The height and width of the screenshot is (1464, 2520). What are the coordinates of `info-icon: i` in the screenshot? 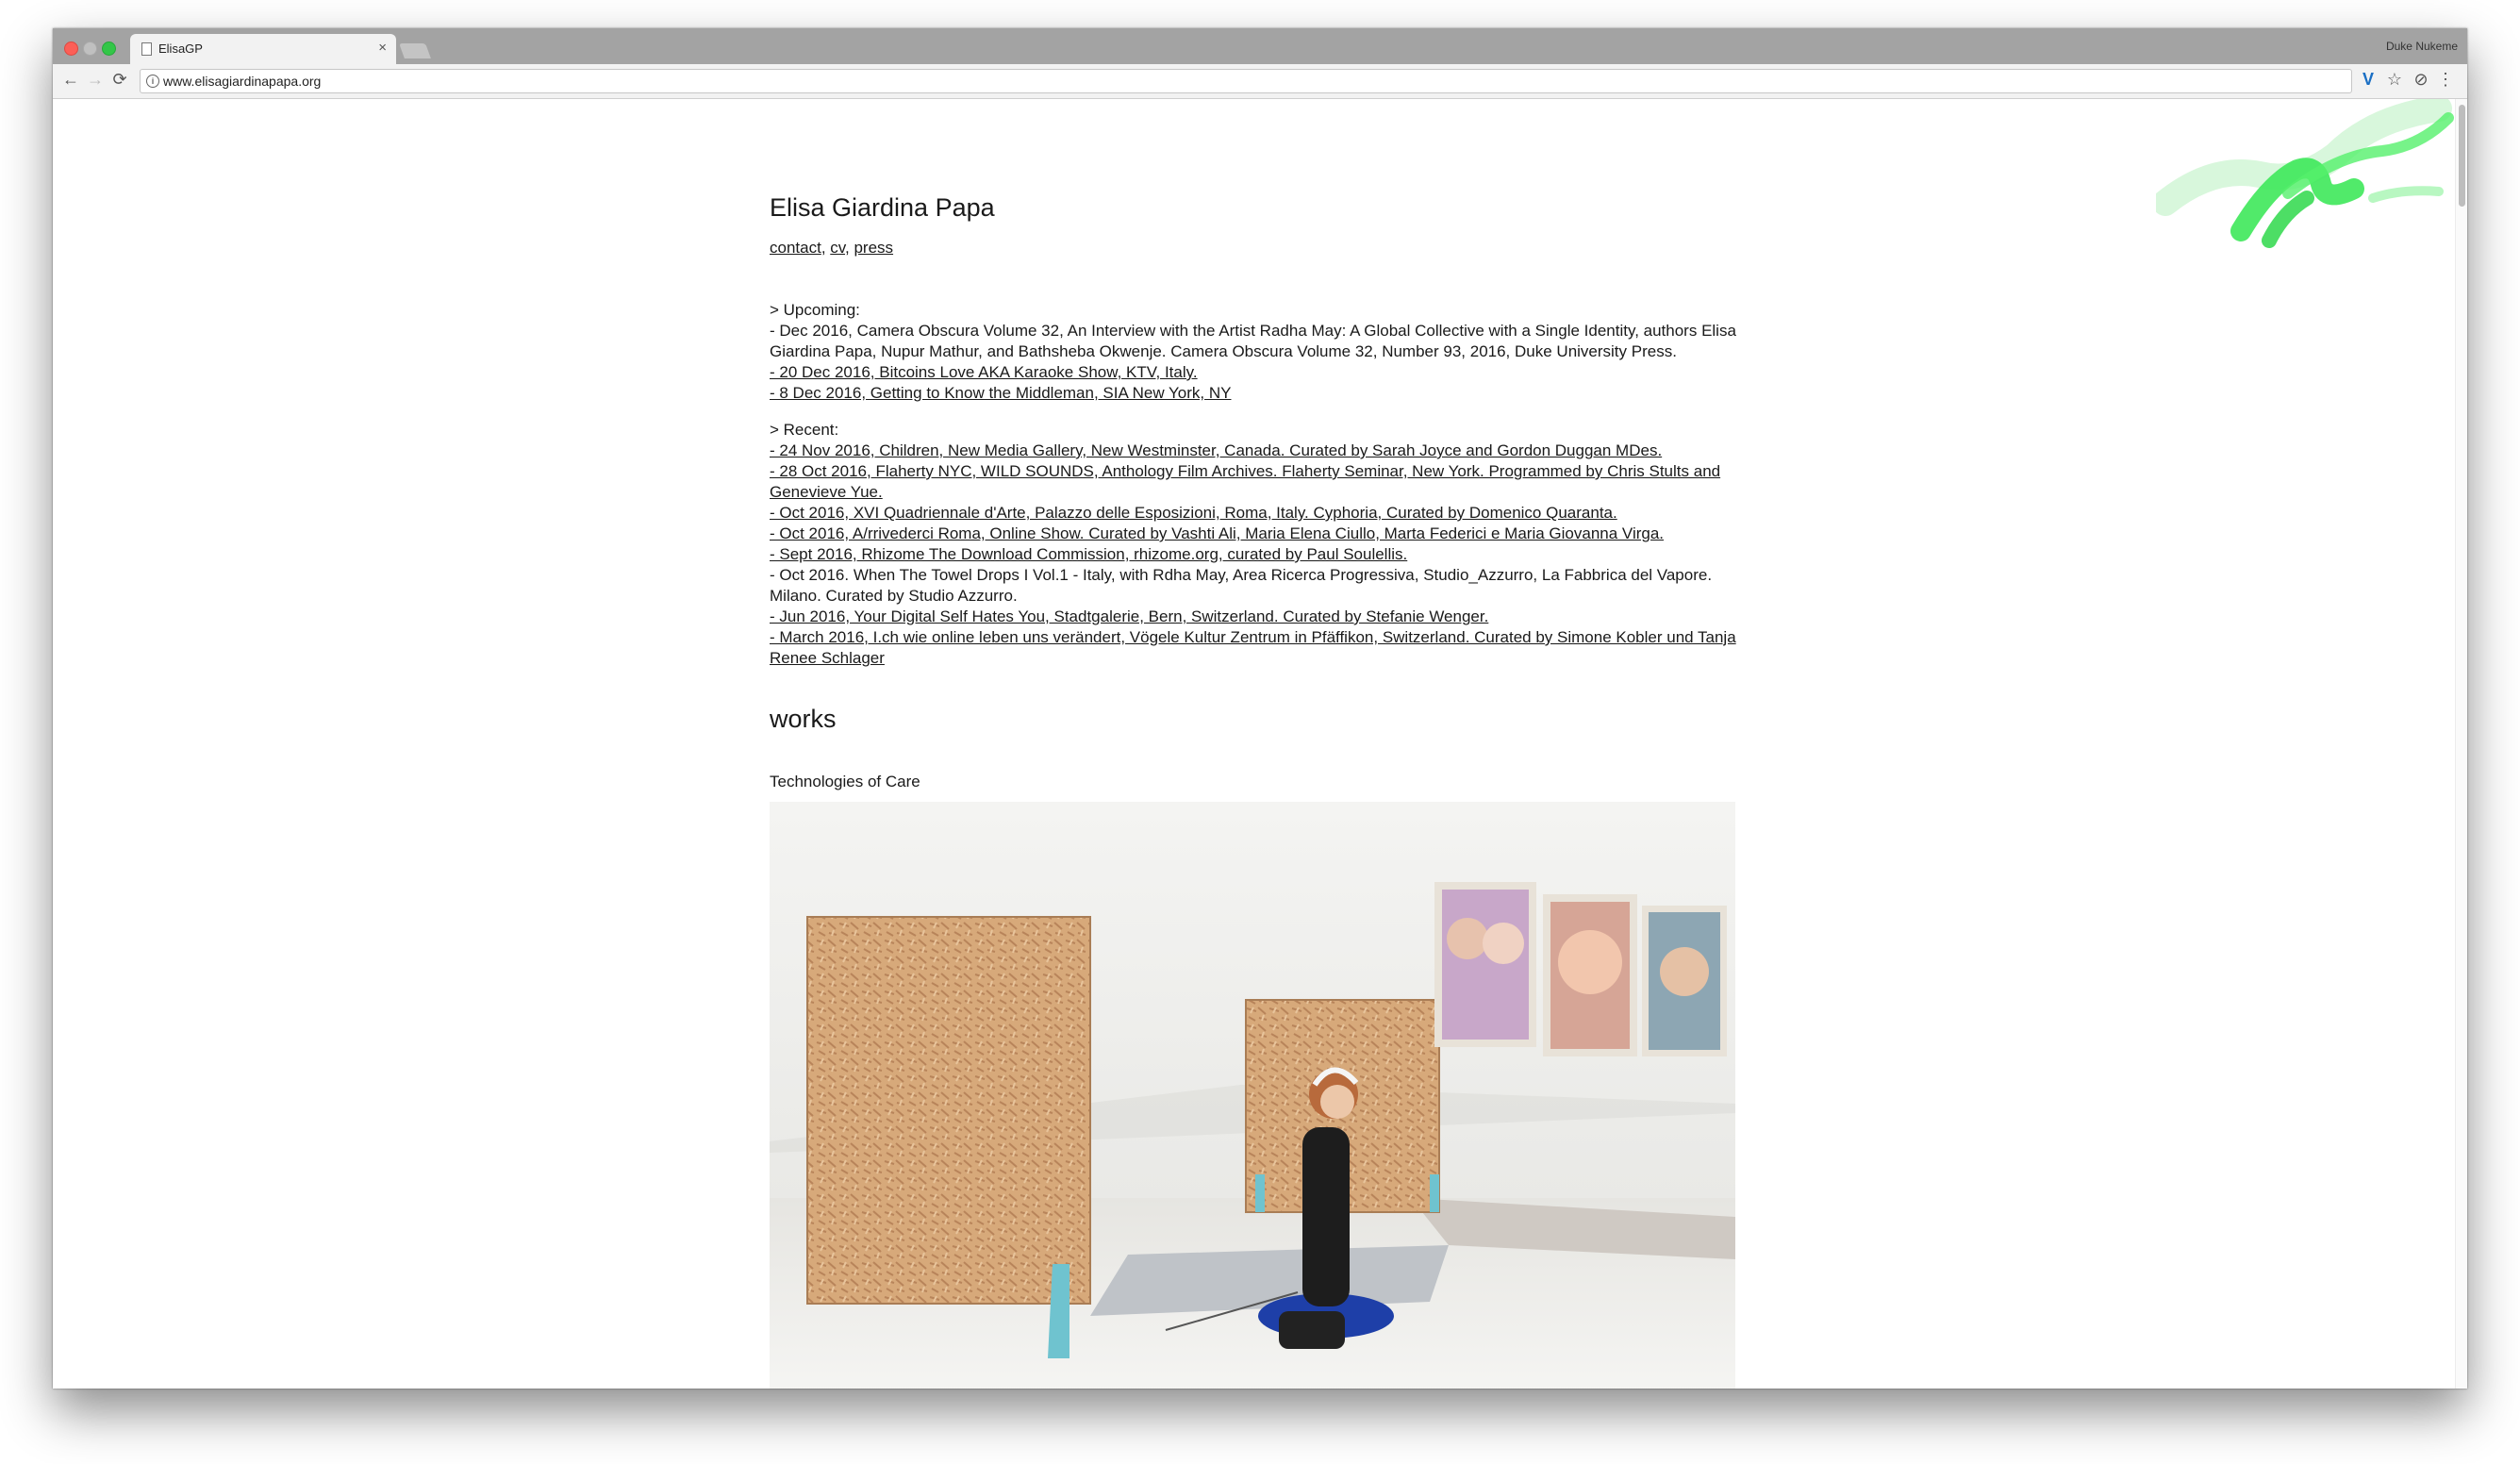 It's located at (153, 81).